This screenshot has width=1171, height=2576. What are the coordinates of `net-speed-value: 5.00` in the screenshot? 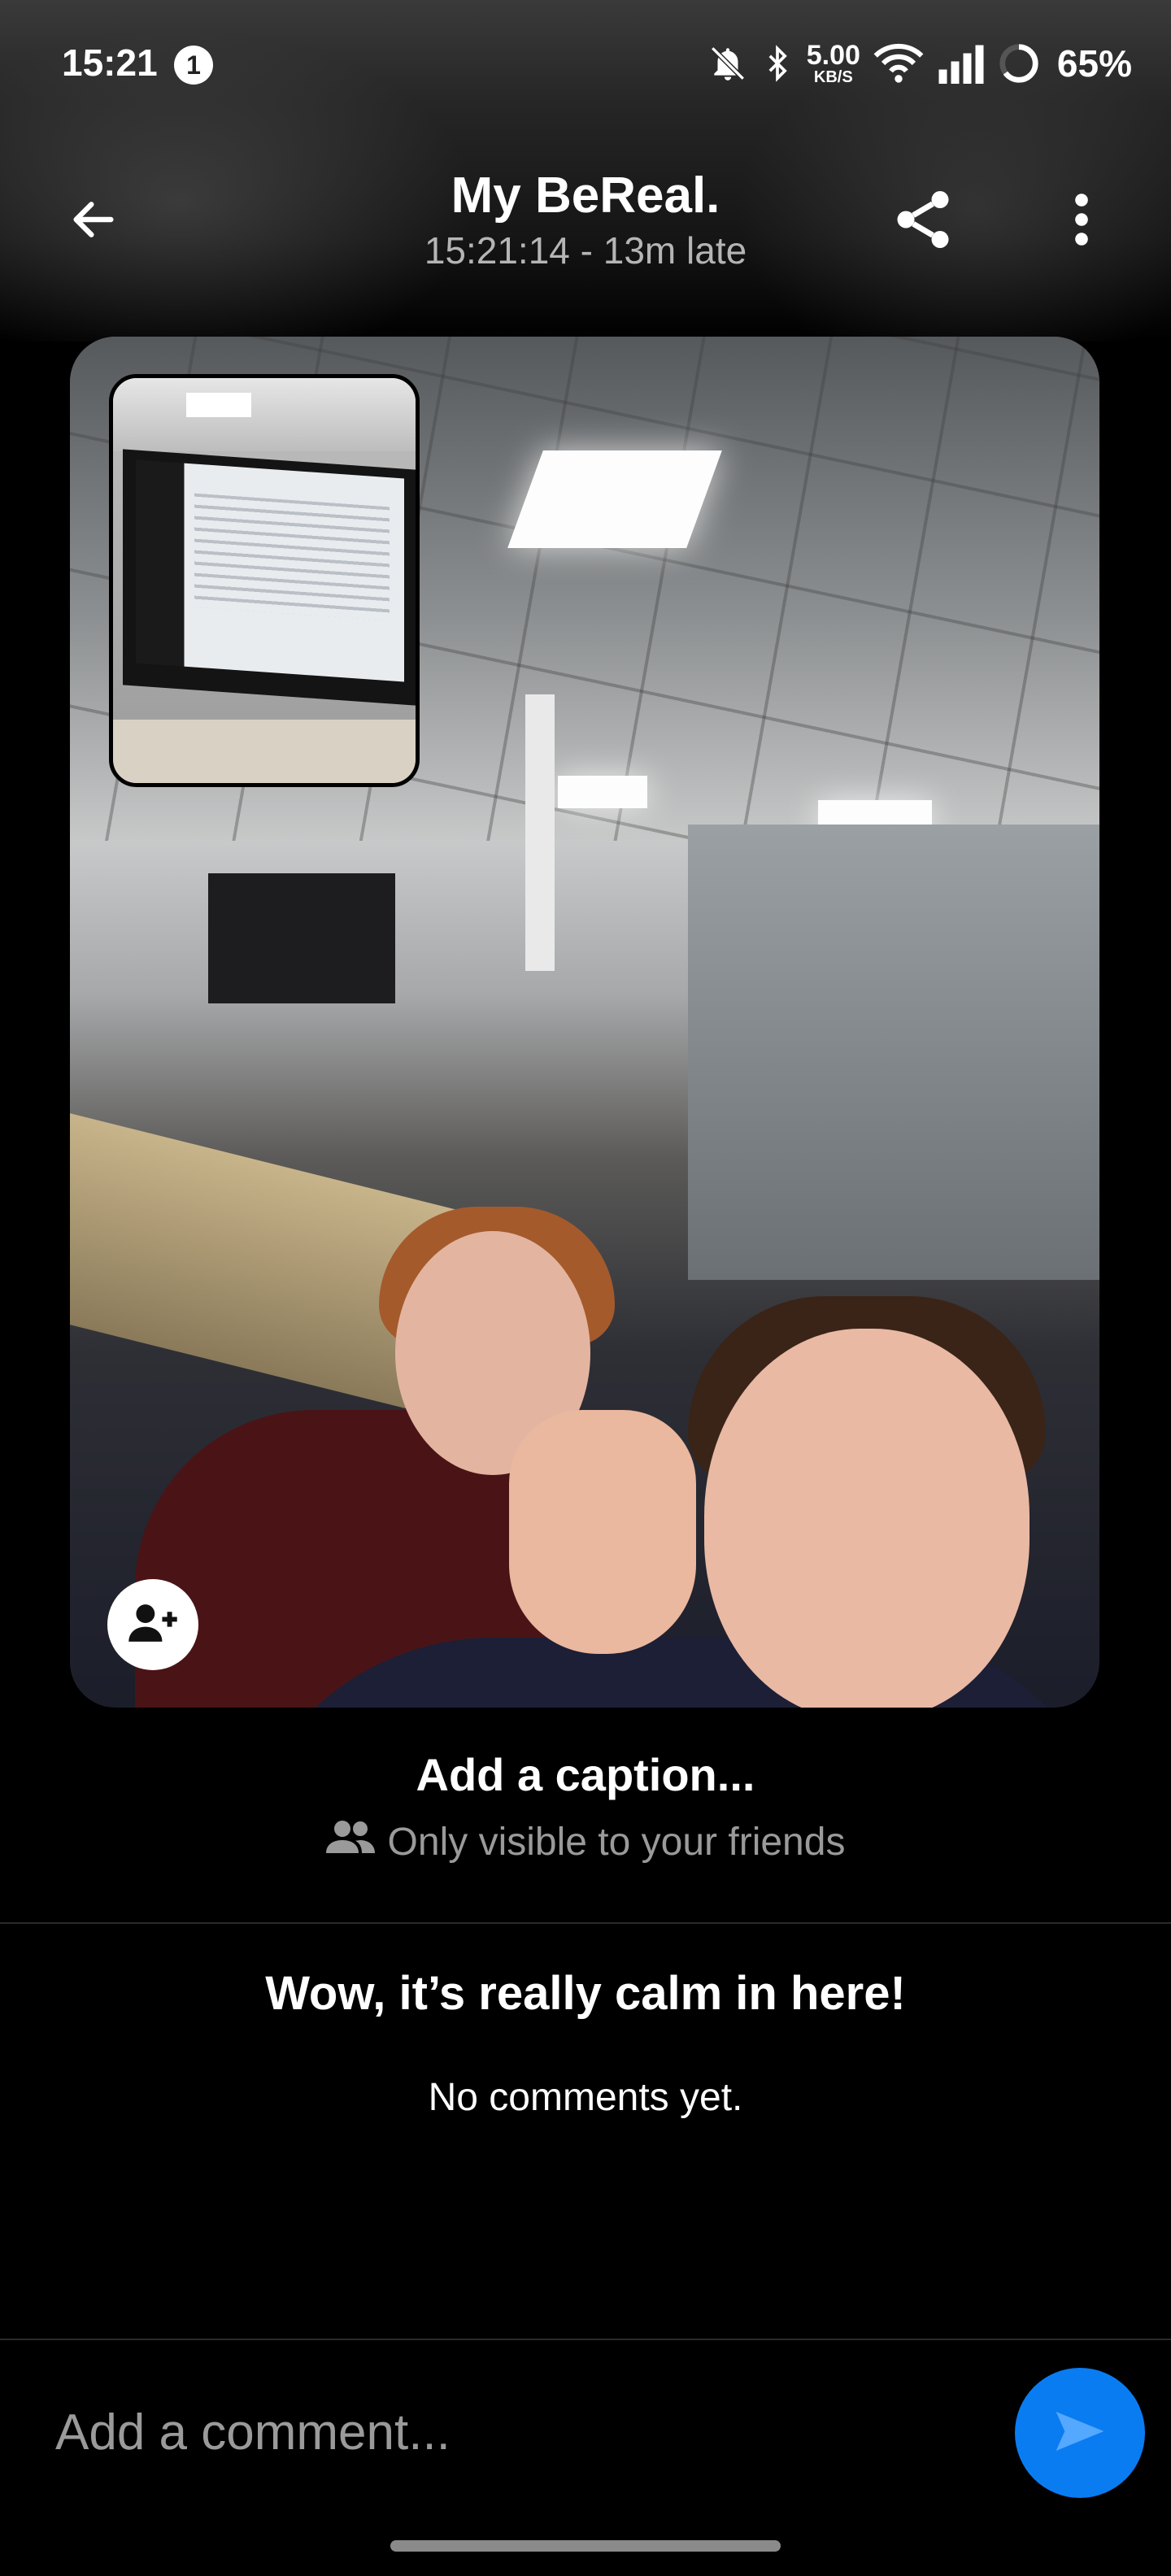 It's located at (833, 56).